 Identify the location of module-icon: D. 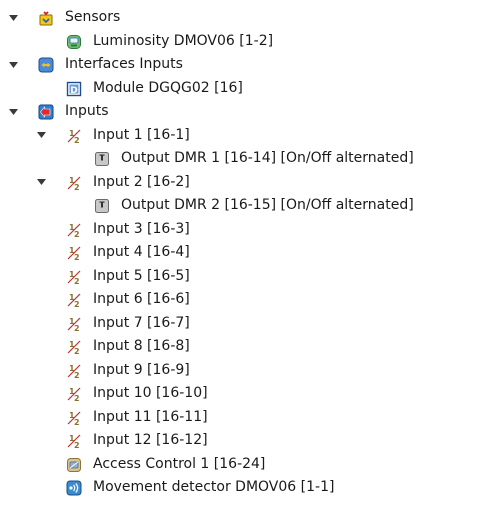
(74, 89).